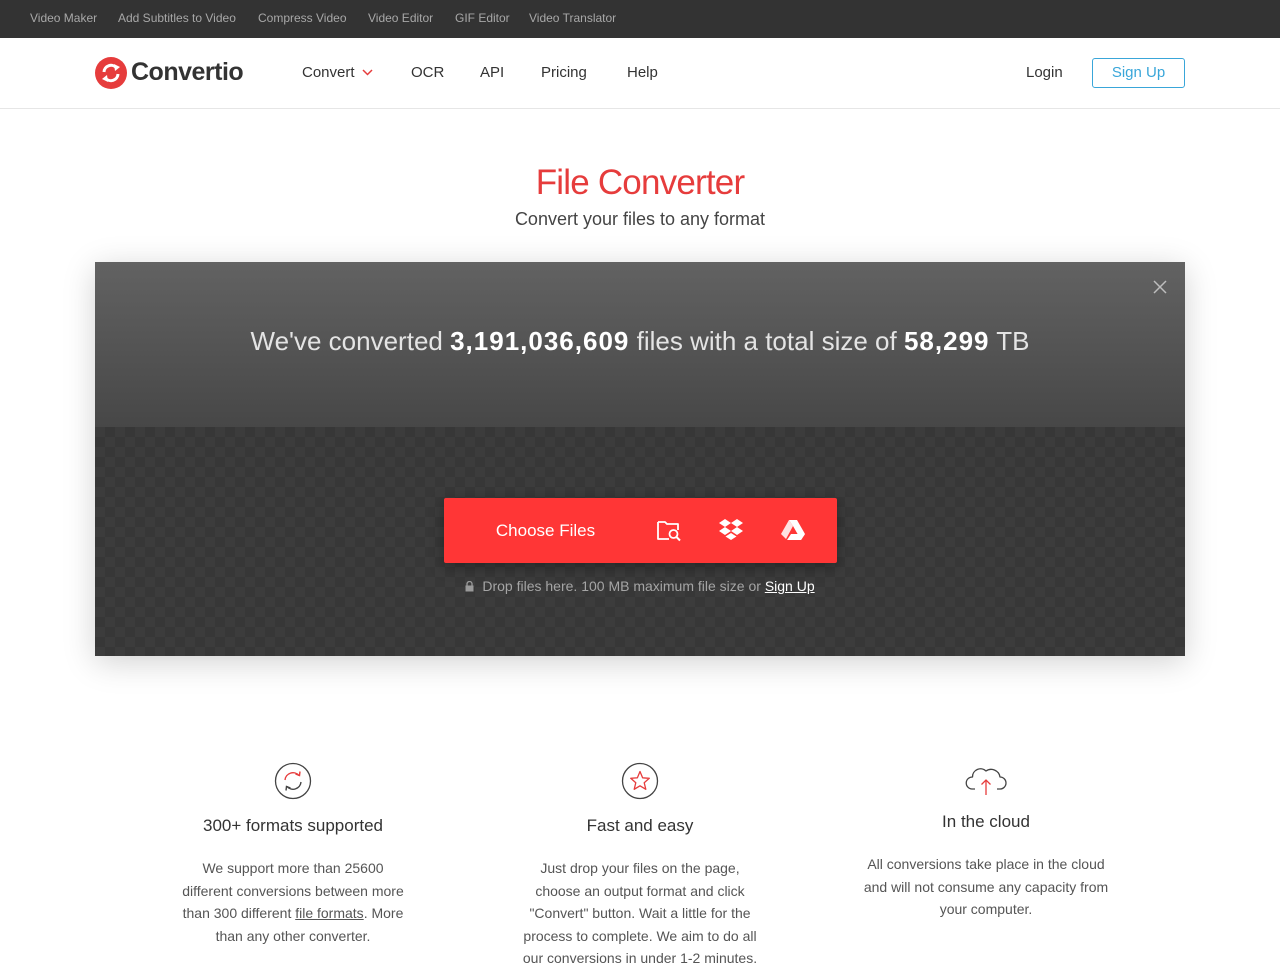 This screenshot has height=970, width=1280. I want to click on size-unit: TB, so click(1013, 341).